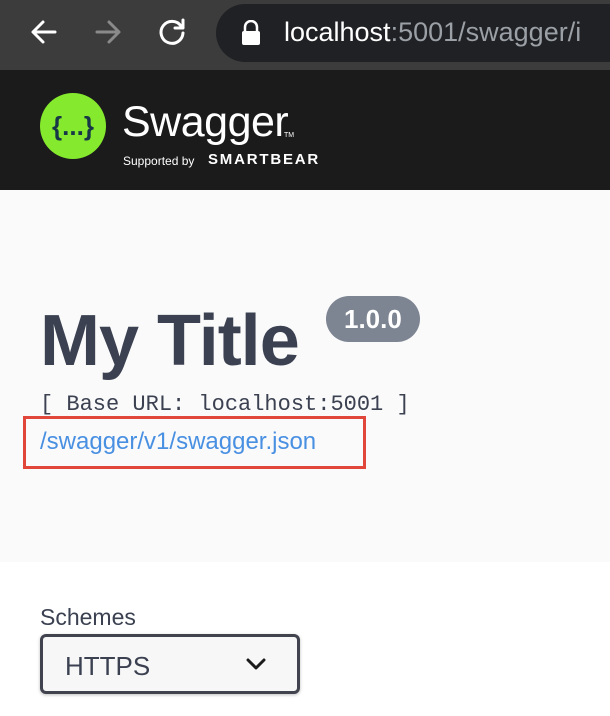 The width and height of the screenshot is (610, 716). What do you see at coordinates (486, 32) in the screenshot?
I see `url-path: :5001/swagger/i` at bounding box center [486, 32].